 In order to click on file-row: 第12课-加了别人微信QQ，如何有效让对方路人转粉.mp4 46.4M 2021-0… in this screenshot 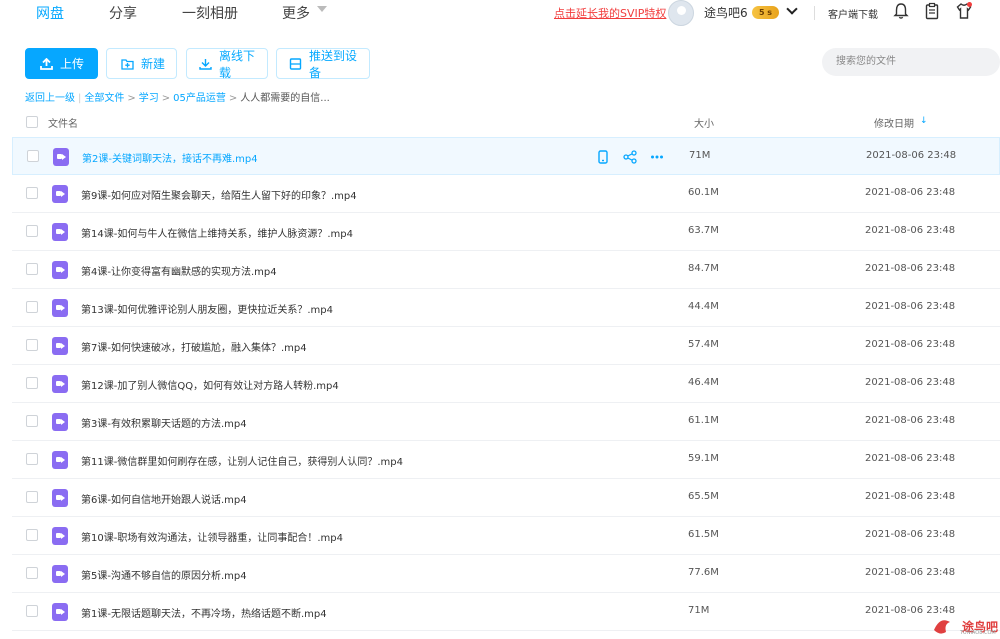, I will do `click(506, 384)`.